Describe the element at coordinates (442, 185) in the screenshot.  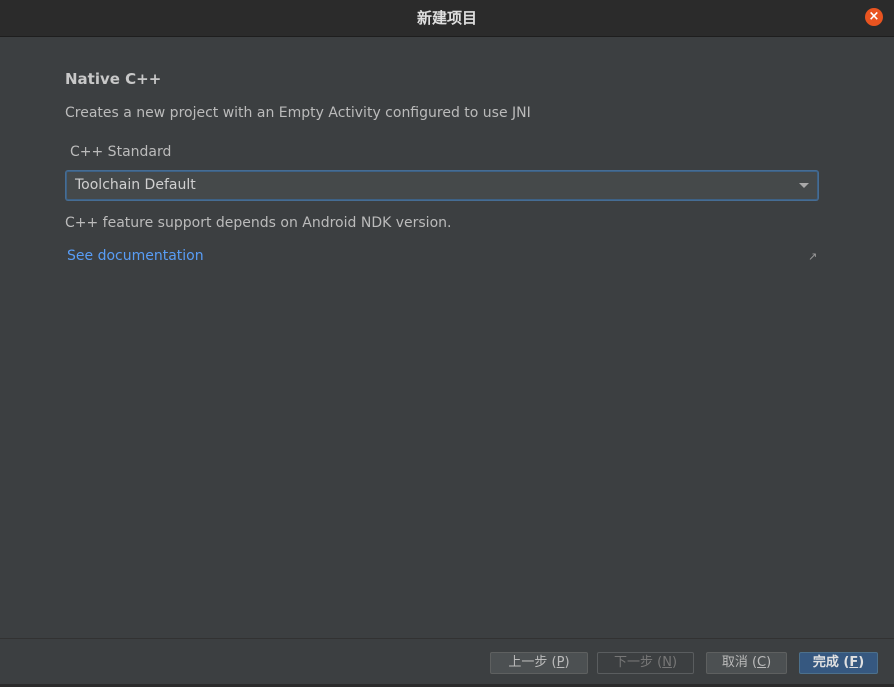
I see `cpp-standard-dropdown: Toolchain Default` at that location.